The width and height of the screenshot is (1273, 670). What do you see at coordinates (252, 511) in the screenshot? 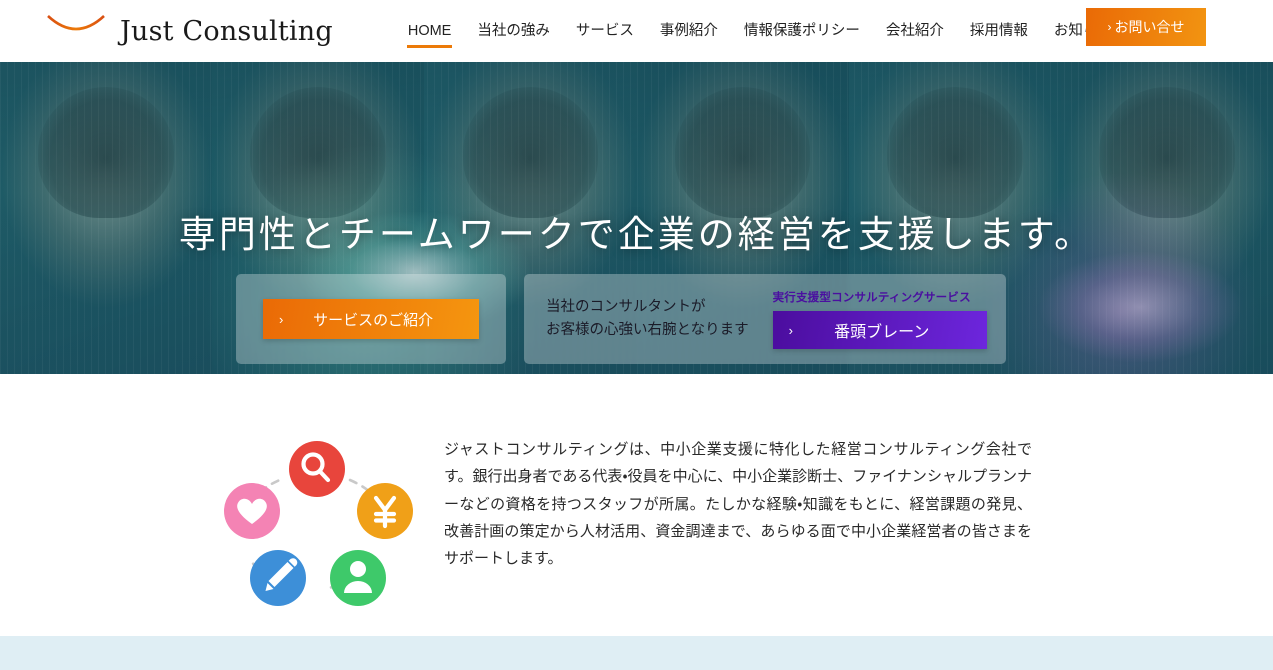
I see `heart-node` at bounding box center [252, 511].